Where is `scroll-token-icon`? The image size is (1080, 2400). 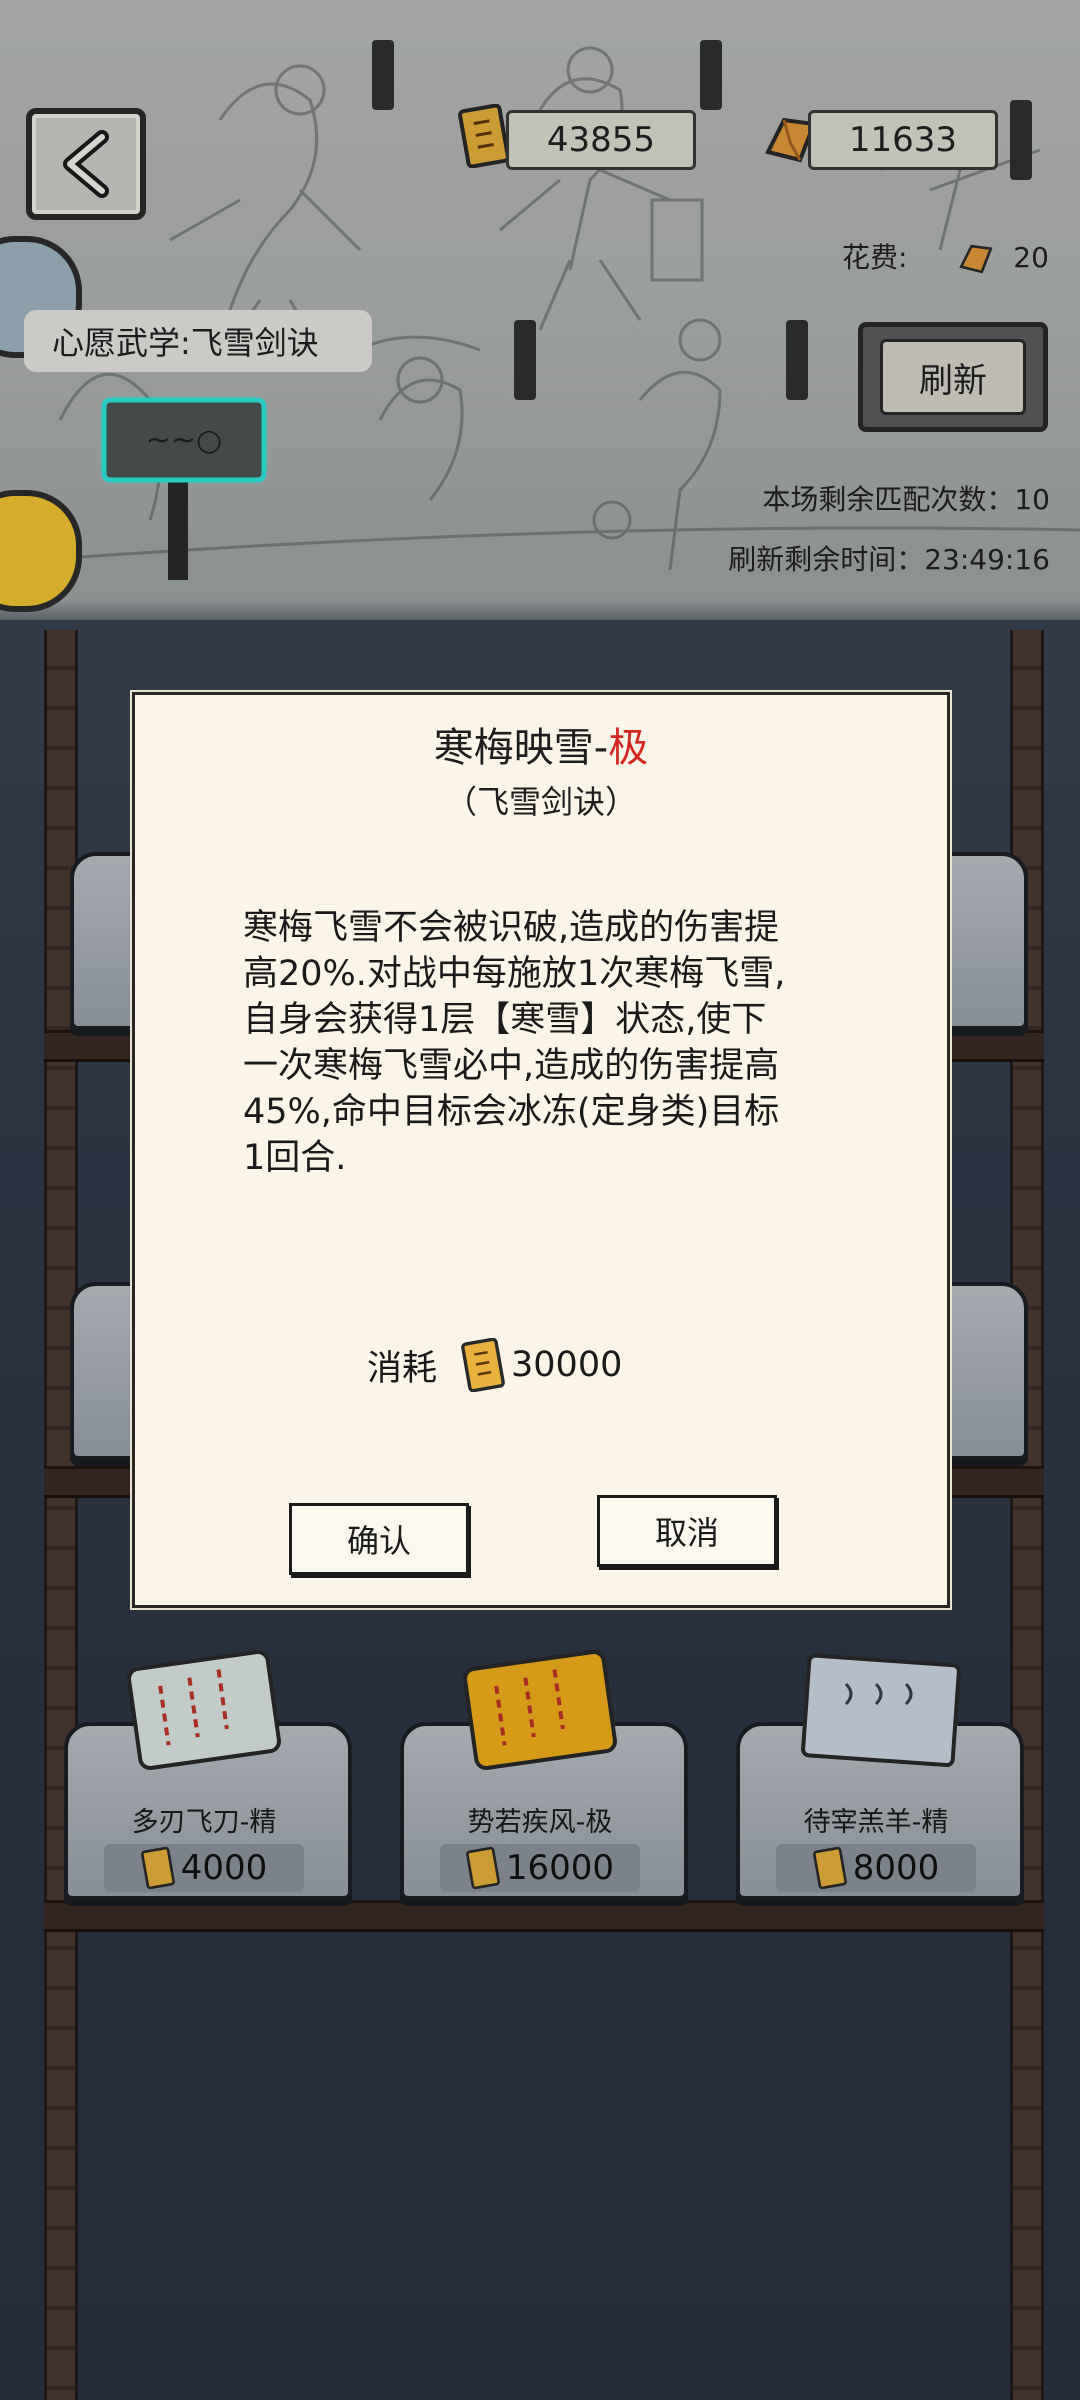
scroll-token-icon is located at coordinates (483, 1365).